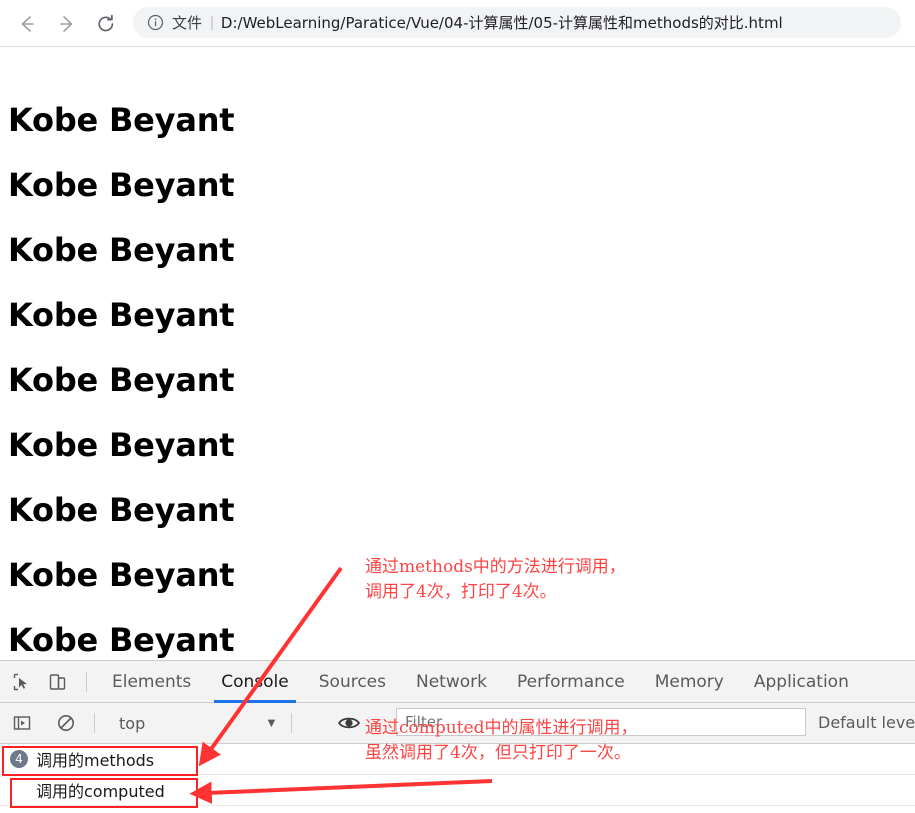 This screenshot has height=813, width=915. I want to click on console-row-computed: 调用的computed, so click(457, 790).